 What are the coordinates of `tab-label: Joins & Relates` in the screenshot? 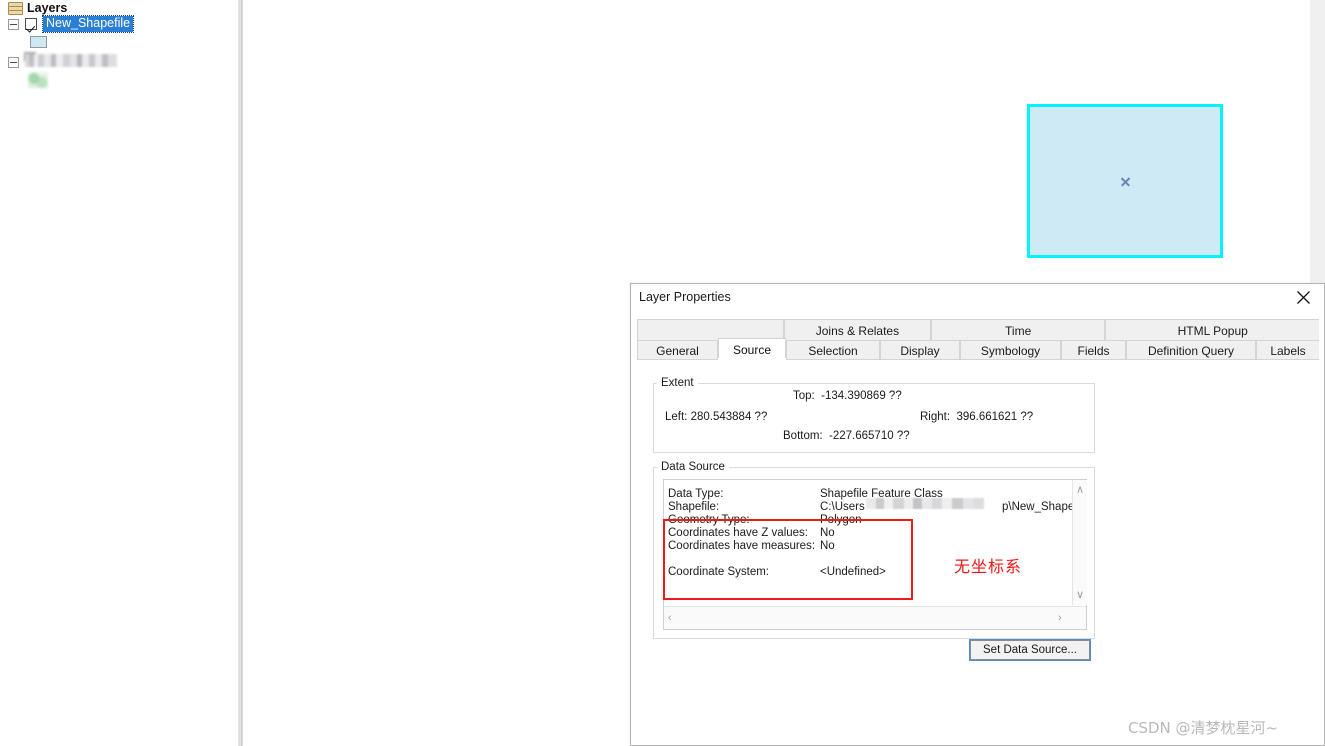 It's located at (857, 330).